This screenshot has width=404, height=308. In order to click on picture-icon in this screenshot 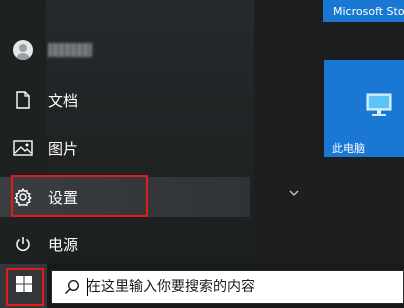, I will do `click(23, 148)`.